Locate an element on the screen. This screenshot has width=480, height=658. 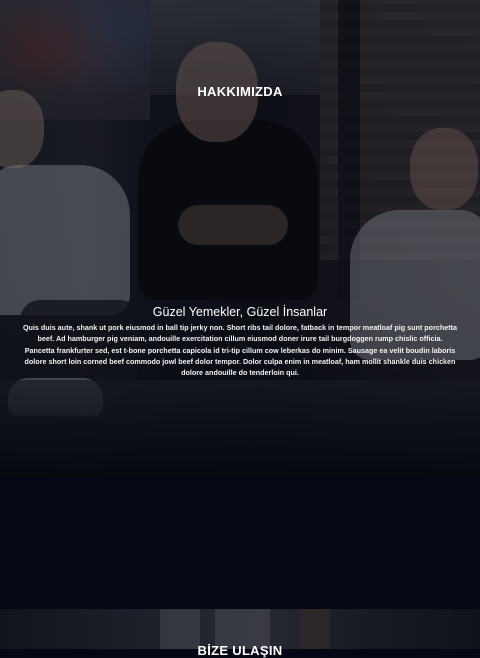
contact-section-title: BİZE ULAŞIN is located at coordinates (240, 650).